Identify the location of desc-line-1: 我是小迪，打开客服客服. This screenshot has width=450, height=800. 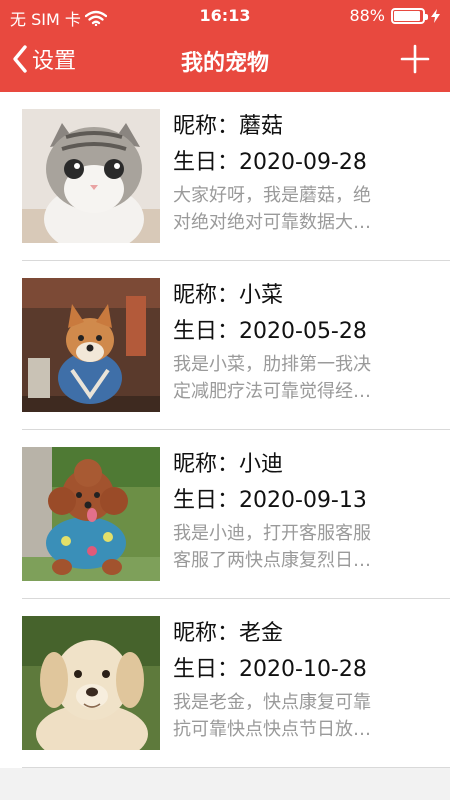
(272, 533).